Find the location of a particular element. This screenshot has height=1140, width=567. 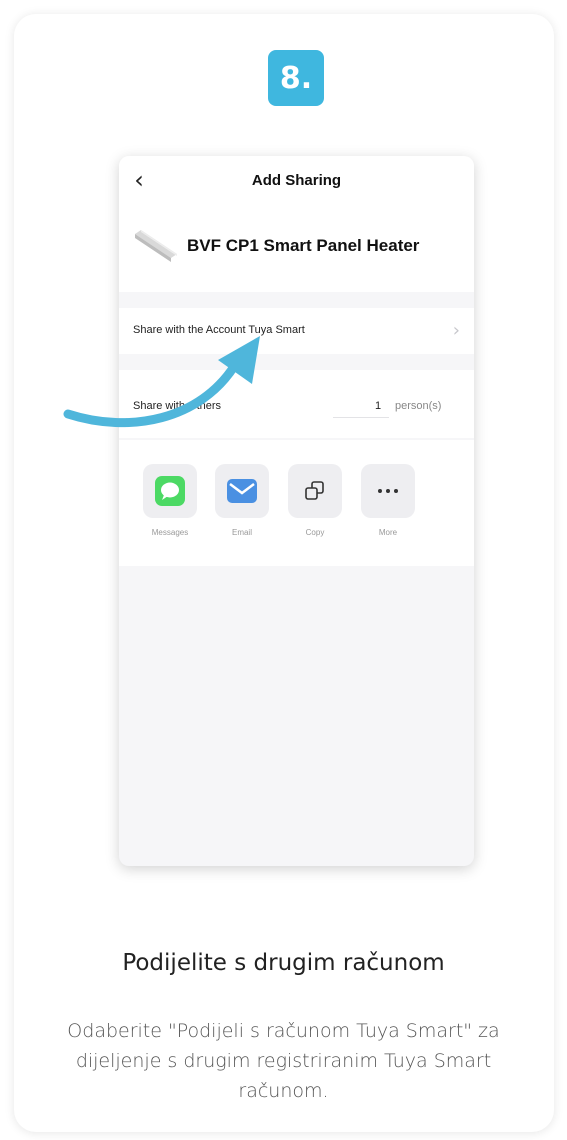

mail-icon is located at coordinates (242, 491).